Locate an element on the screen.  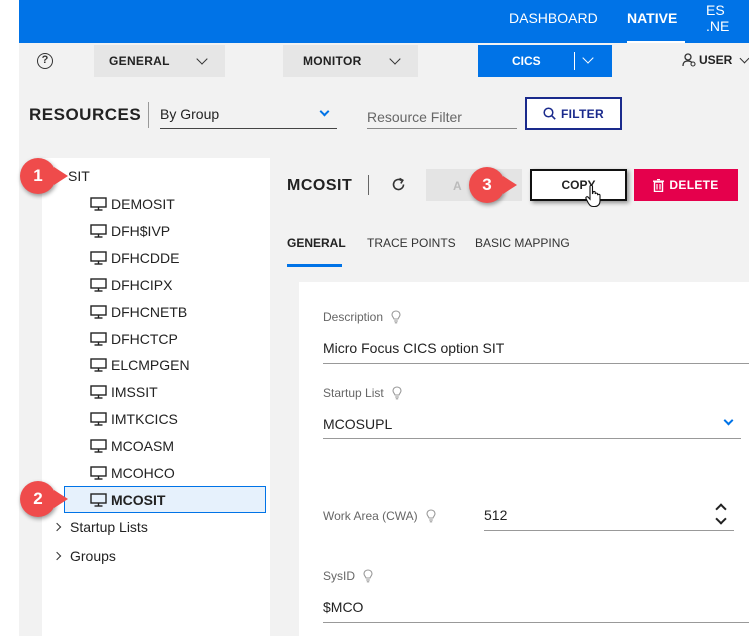
tree-item-label: IMSSIT is located at coordinates (134, 392).